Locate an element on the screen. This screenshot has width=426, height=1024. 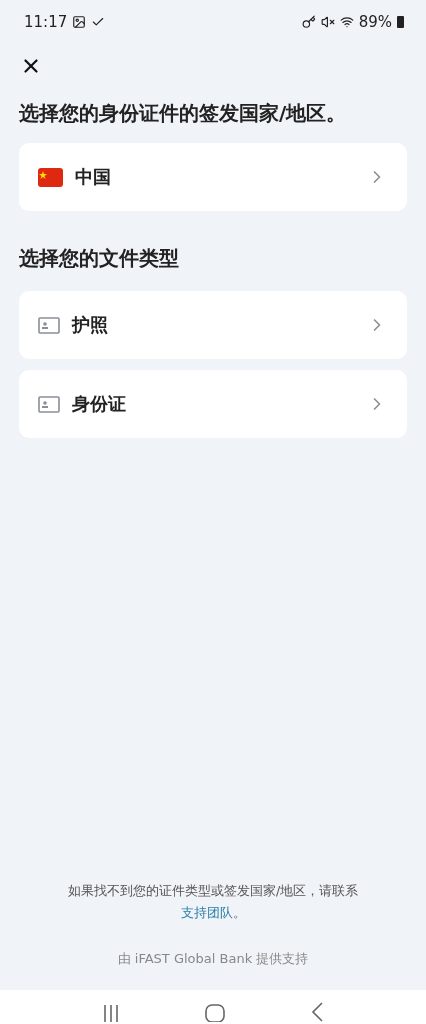
powered-by-text: 由 iFAST Global Bank 提供支持 is located at coordinates (213, 959).